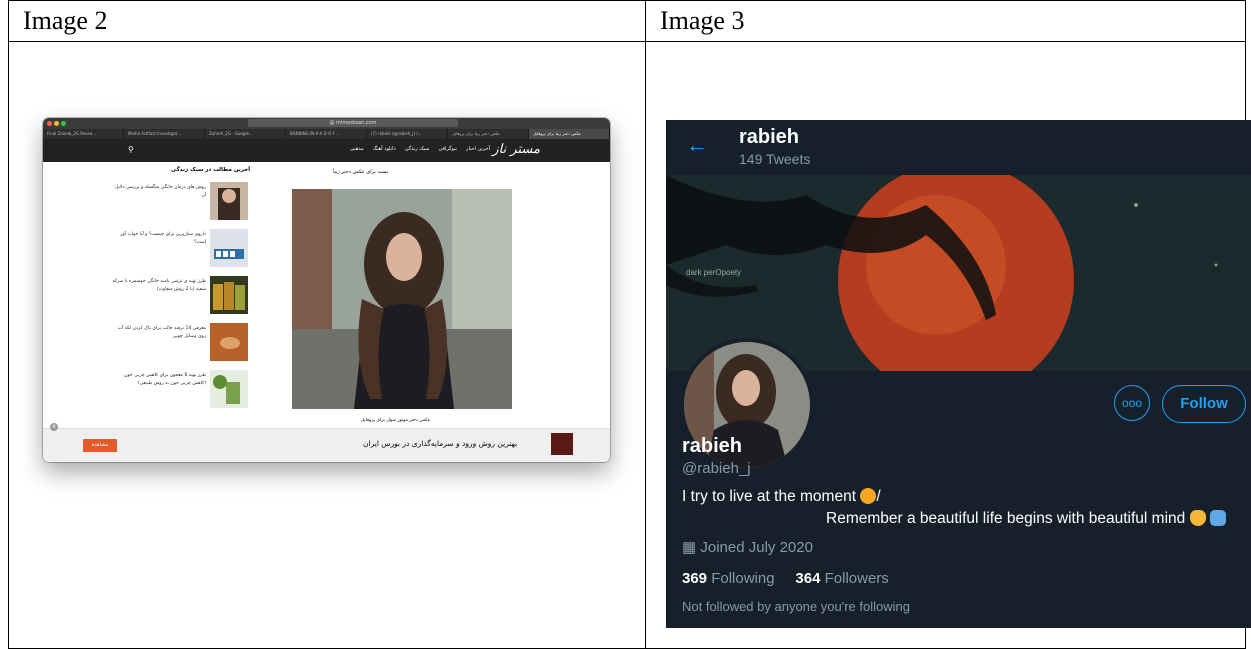 The image size is (1251, 649). What do you see at coordinates (478, 149) in the screenshot?
I see `nav-item: آخرین اخبار` at bounding box center [478, 149].